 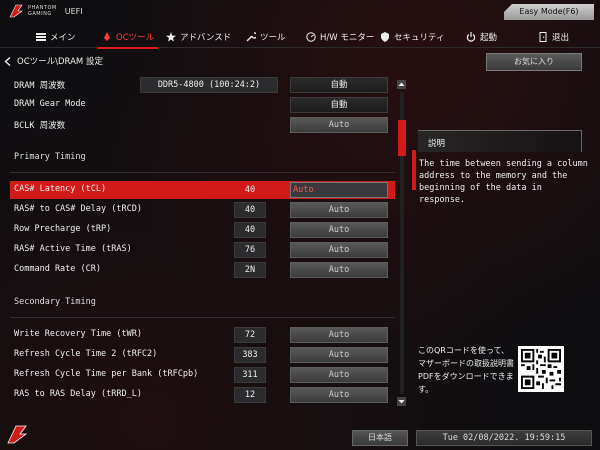 I want to click on power-icon, so click(x=471, y=37).